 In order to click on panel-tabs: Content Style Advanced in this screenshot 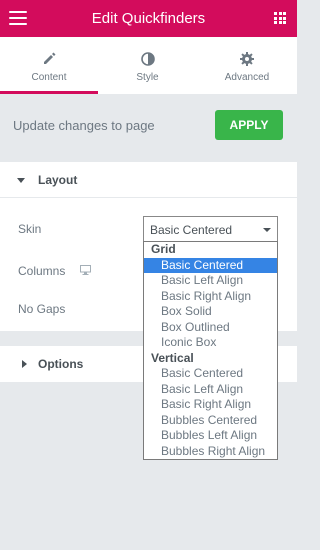, I will do `click(148, 65)`.